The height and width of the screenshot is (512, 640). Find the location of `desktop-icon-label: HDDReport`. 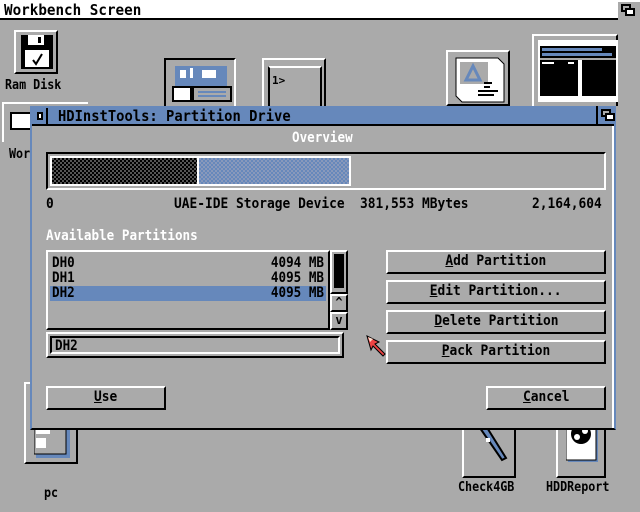

desktop-icon-label: HDDReport is located at coordinates (578, 487).